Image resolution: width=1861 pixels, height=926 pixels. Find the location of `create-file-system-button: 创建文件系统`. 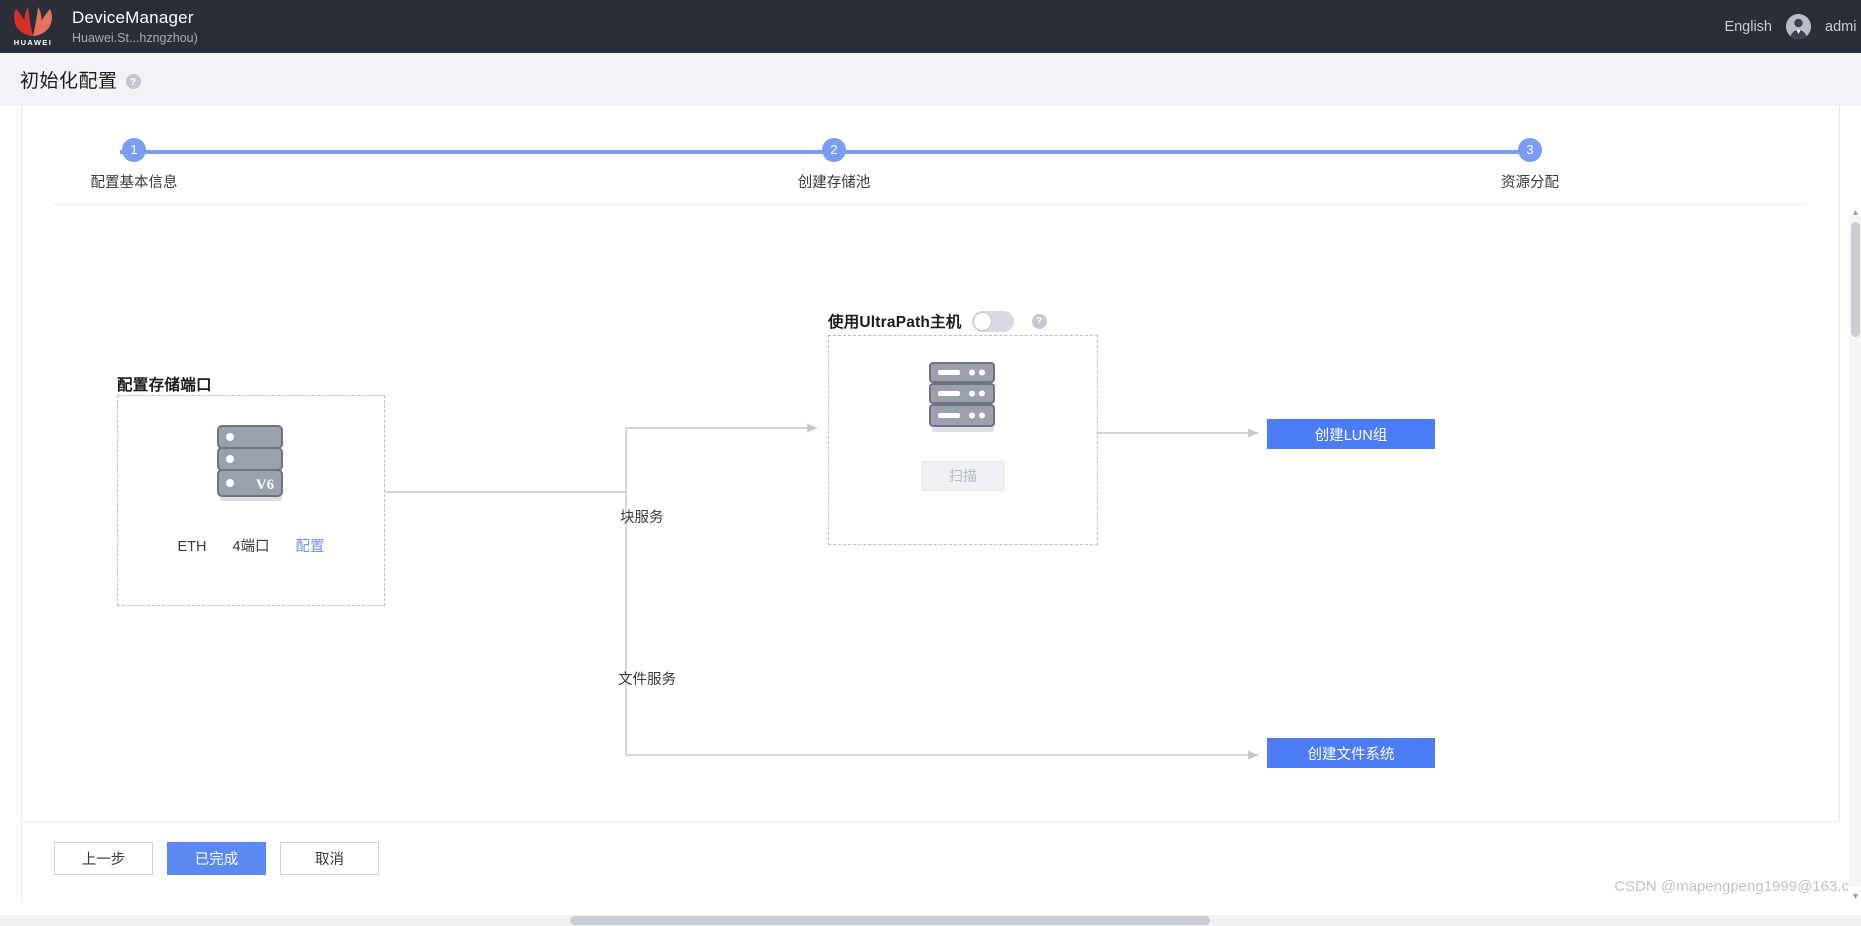

create-file-system-button: 创建文件系统 is located at coordinates (1351, 753).